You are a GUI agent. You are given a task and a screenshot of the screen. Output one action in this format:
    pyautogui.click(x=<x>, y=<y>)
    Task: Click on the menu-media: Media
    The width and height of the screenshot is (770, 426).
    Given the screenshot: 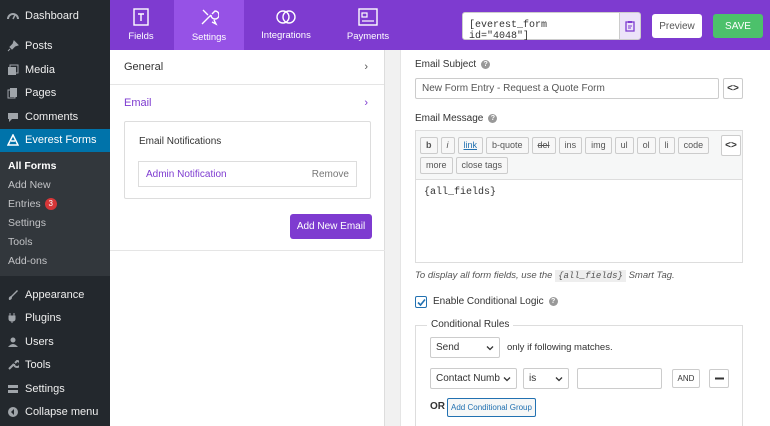 What is the action you would take?
    pyautogui.click(x=55, y=70)
    